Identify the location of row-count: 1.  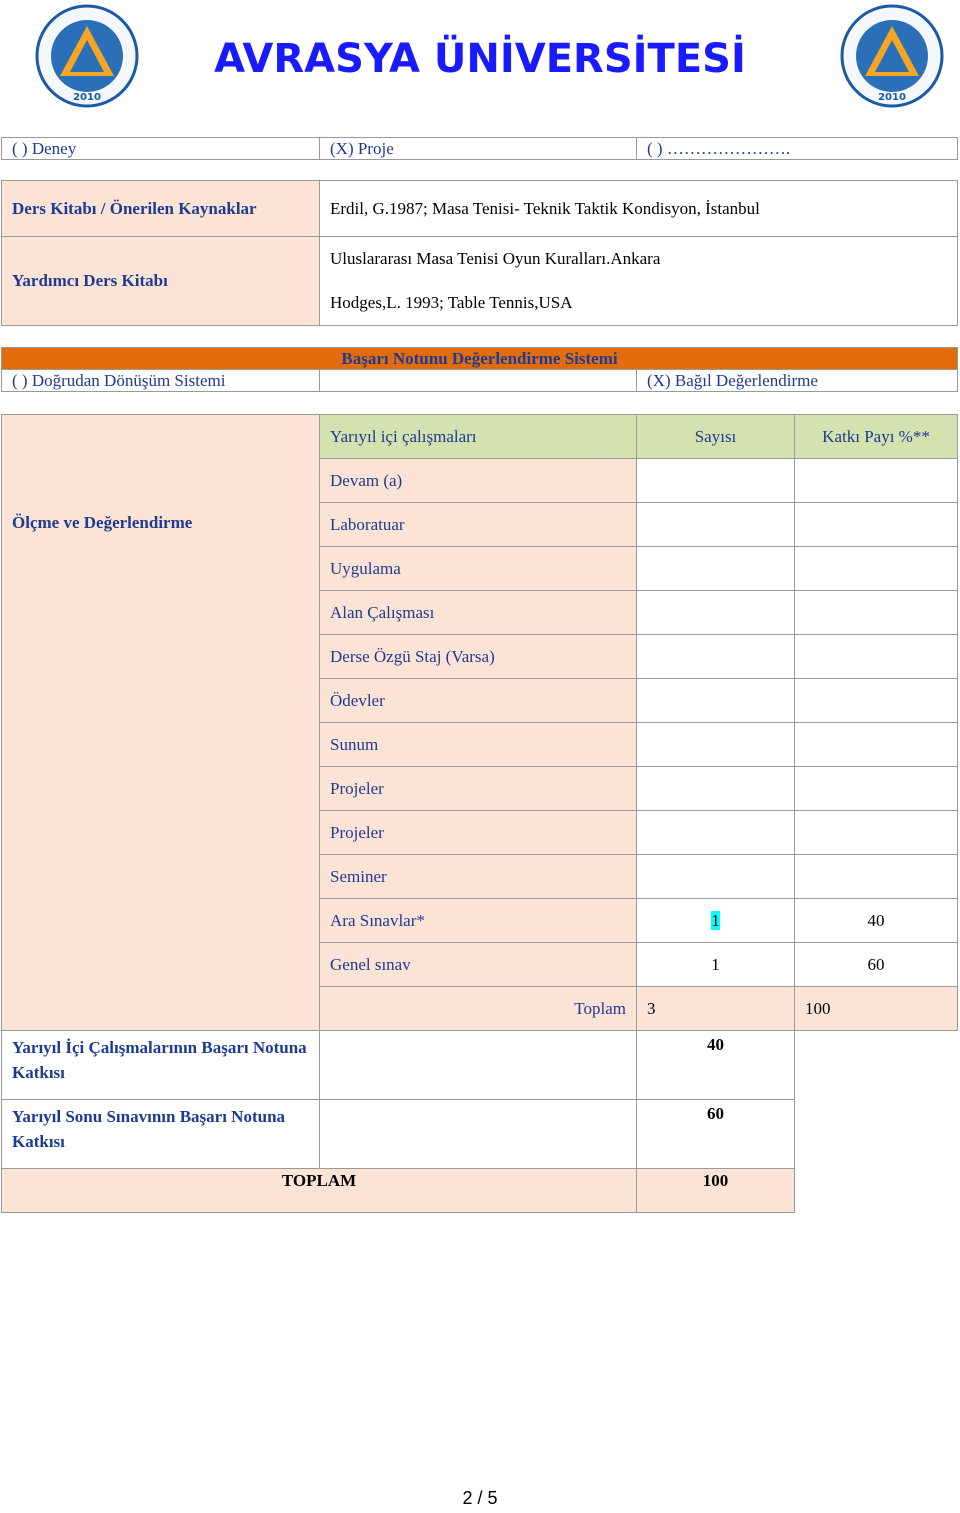
(715, 964).